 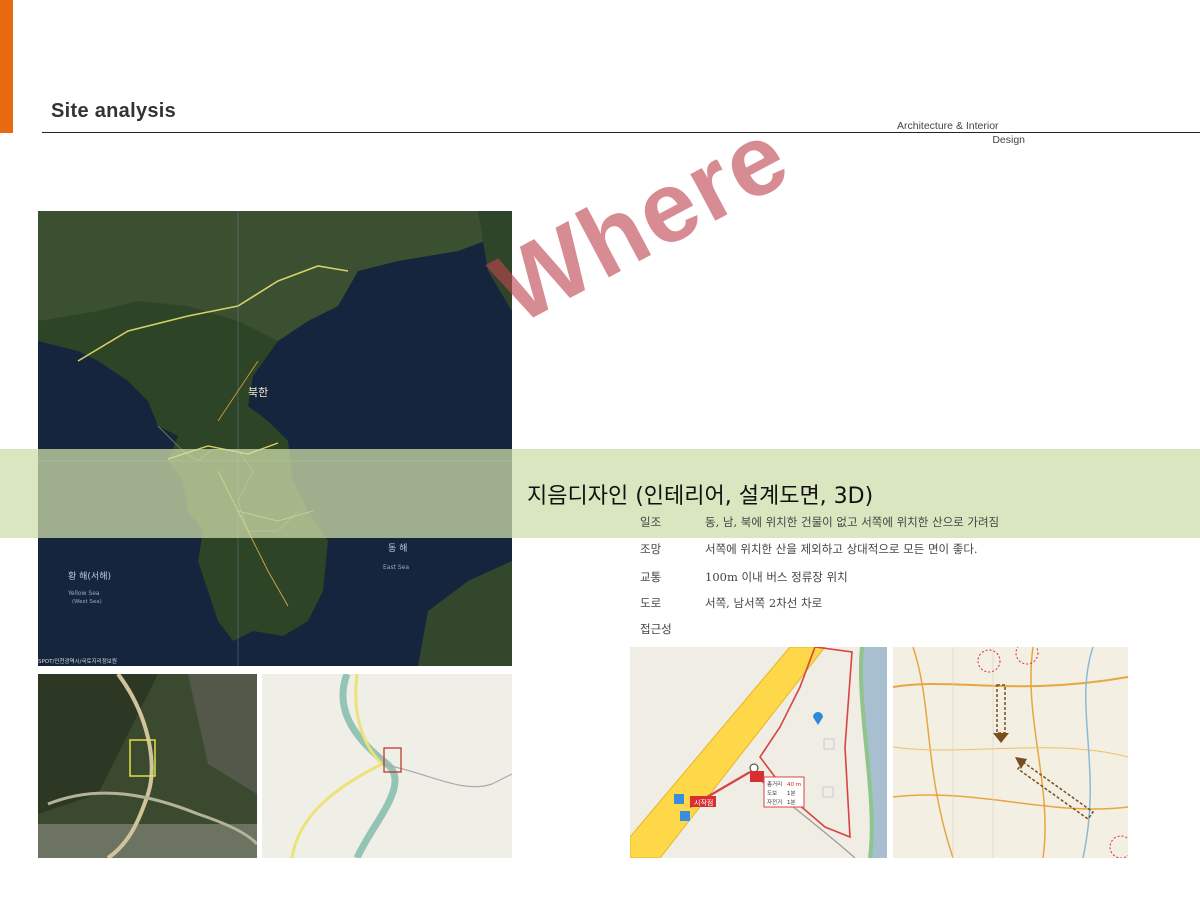 I want to click on info-row-transit: 교통 100m 이내 버스 정류장 위치, so click(x=744, y=577).